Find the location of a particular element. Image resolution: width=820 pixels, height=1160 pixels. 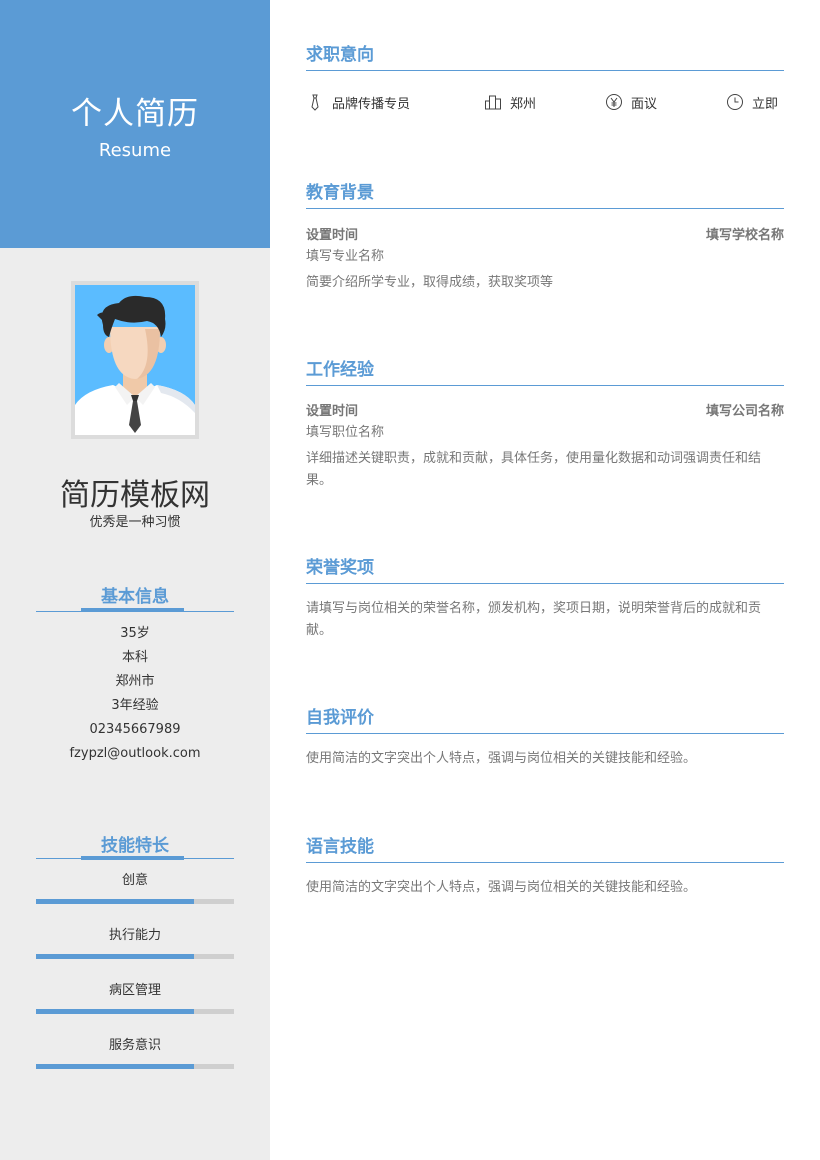

sidebar-header: 个人简历 Resume is located at coordinates (135, 124).